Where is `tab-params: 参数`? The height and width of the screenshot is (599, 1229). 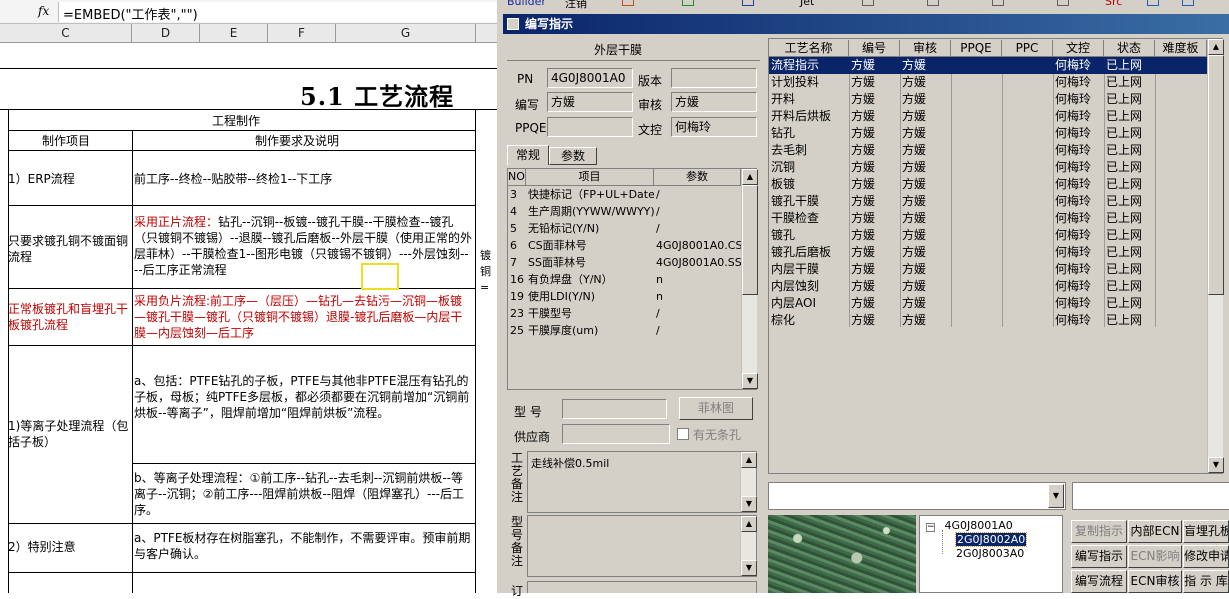
tab-params: 参数 is located at coordinates (573, 156).